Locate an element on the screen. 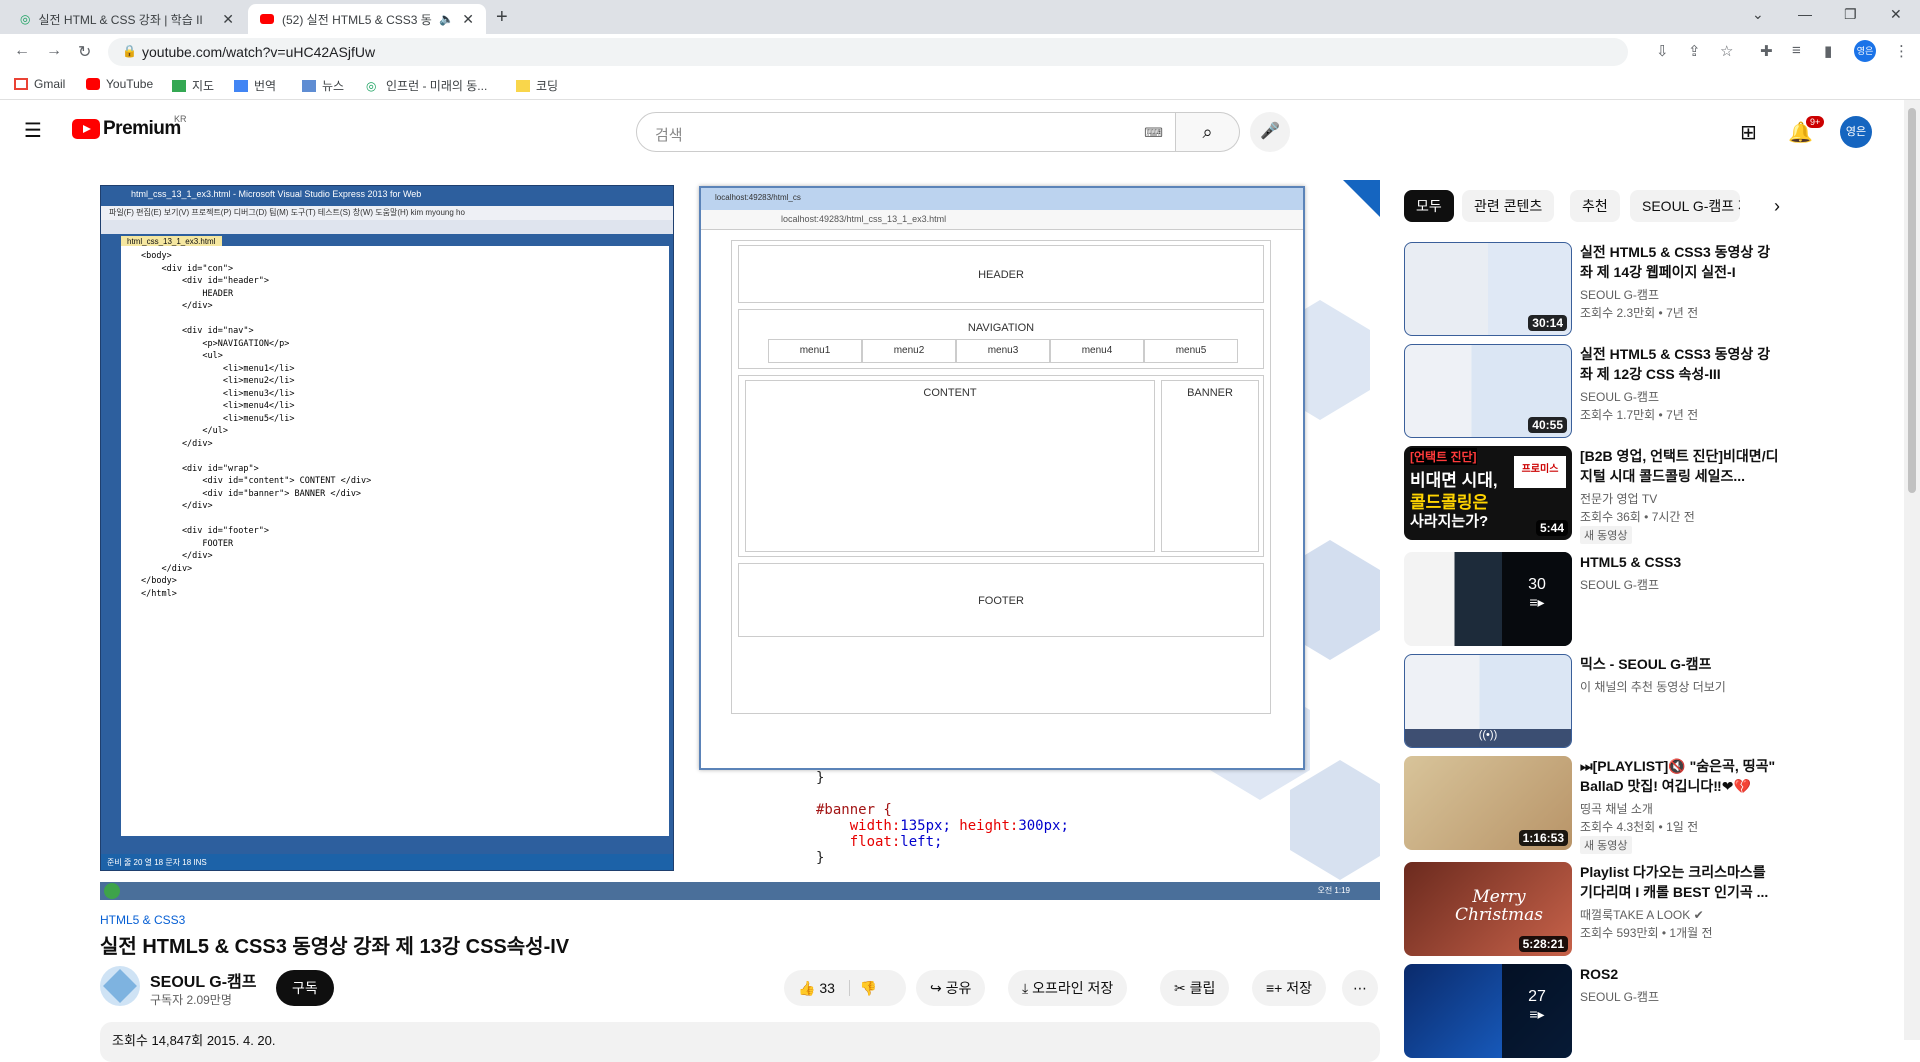  chip-related: 관련 콘텐츠 is located at coordinates (1508, 206).